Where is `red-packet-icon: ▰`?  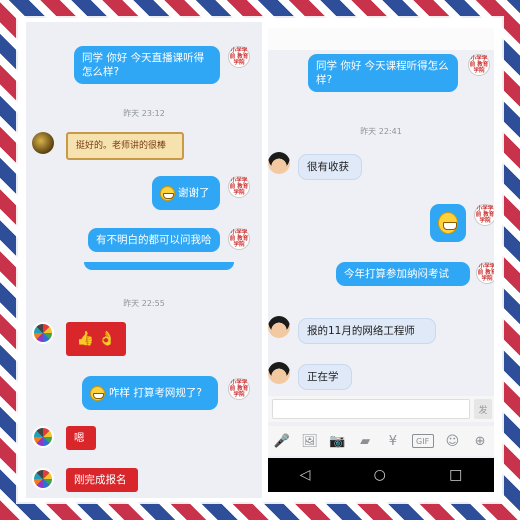
red-packet-icon: ▰ is located at coordinates (365, 441).